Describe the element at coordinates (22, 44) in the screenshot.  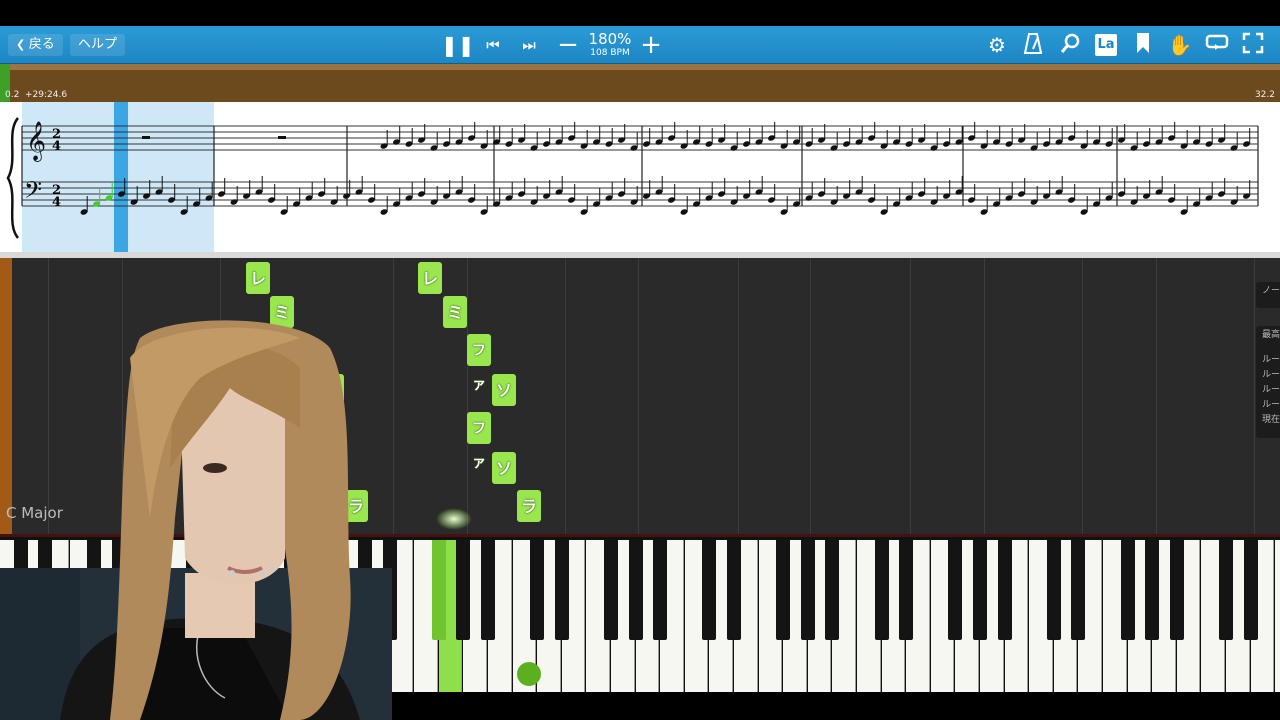
I see `chevron-left-icon: ❮` at that location.